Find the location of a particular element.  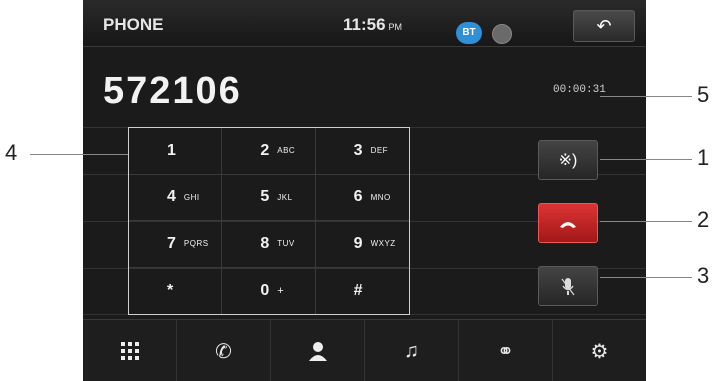

key-letters: MNO is located at coordinates (380, 197).